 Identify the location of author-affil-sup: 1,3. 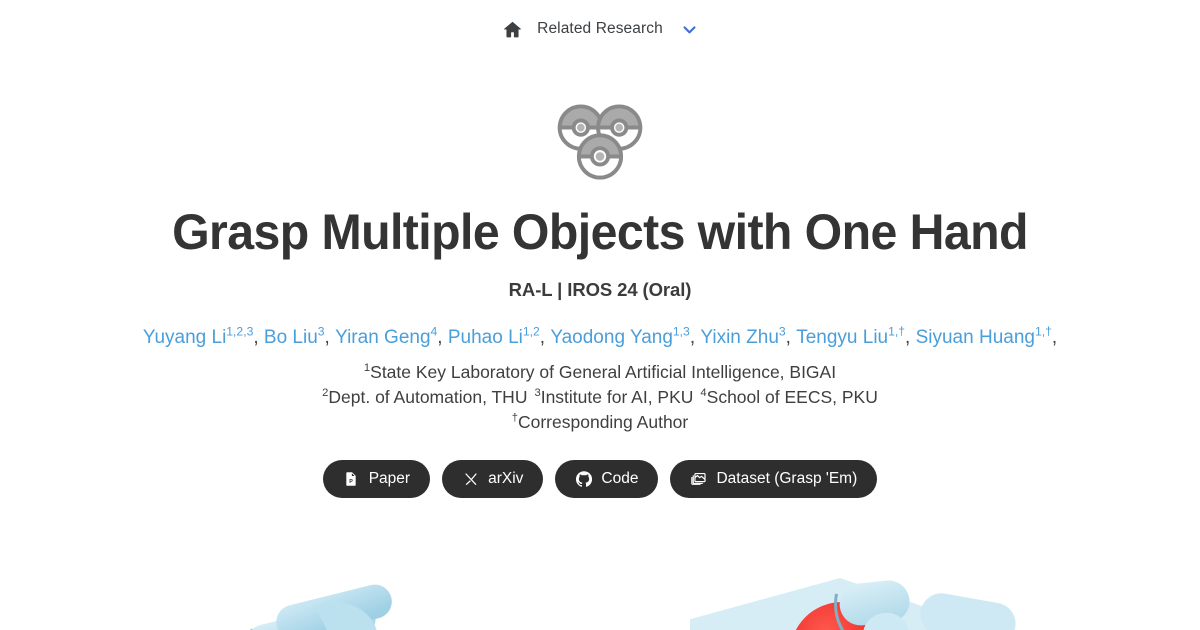
(681, 331).